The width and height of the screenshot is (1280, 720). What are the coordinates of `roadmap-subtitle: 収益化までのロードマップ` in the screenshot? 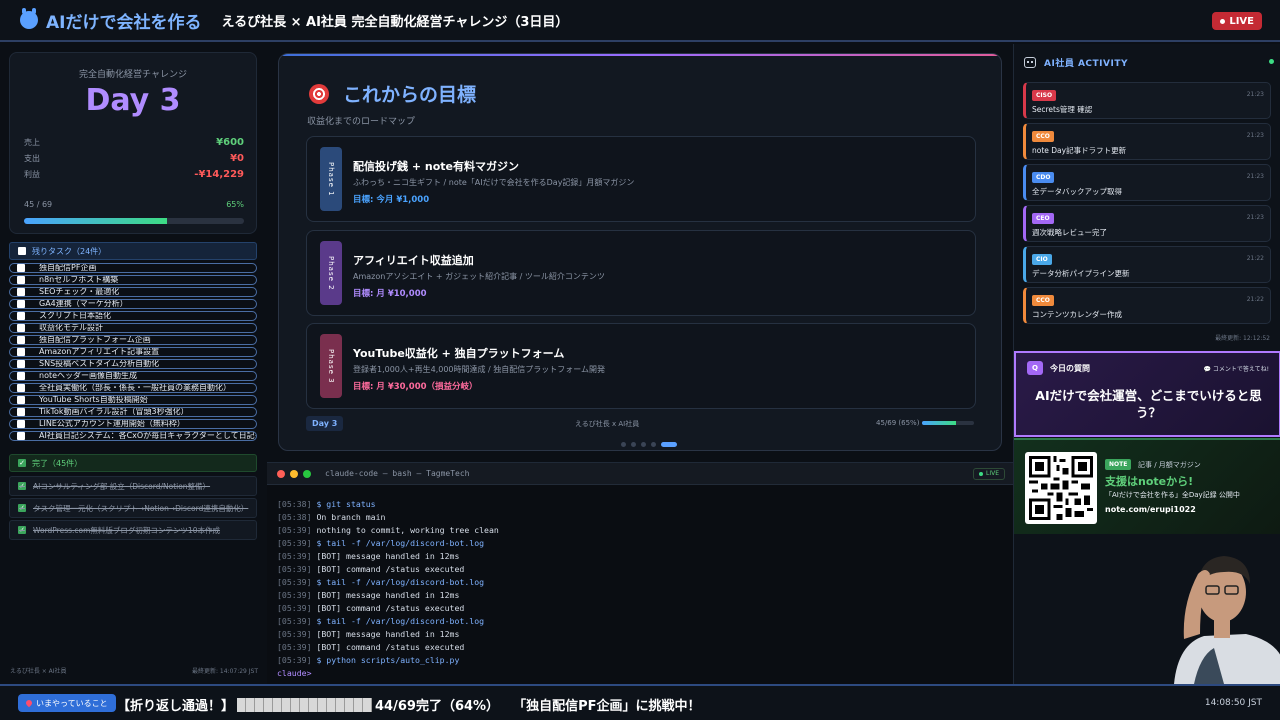 It's located at (361, 122).